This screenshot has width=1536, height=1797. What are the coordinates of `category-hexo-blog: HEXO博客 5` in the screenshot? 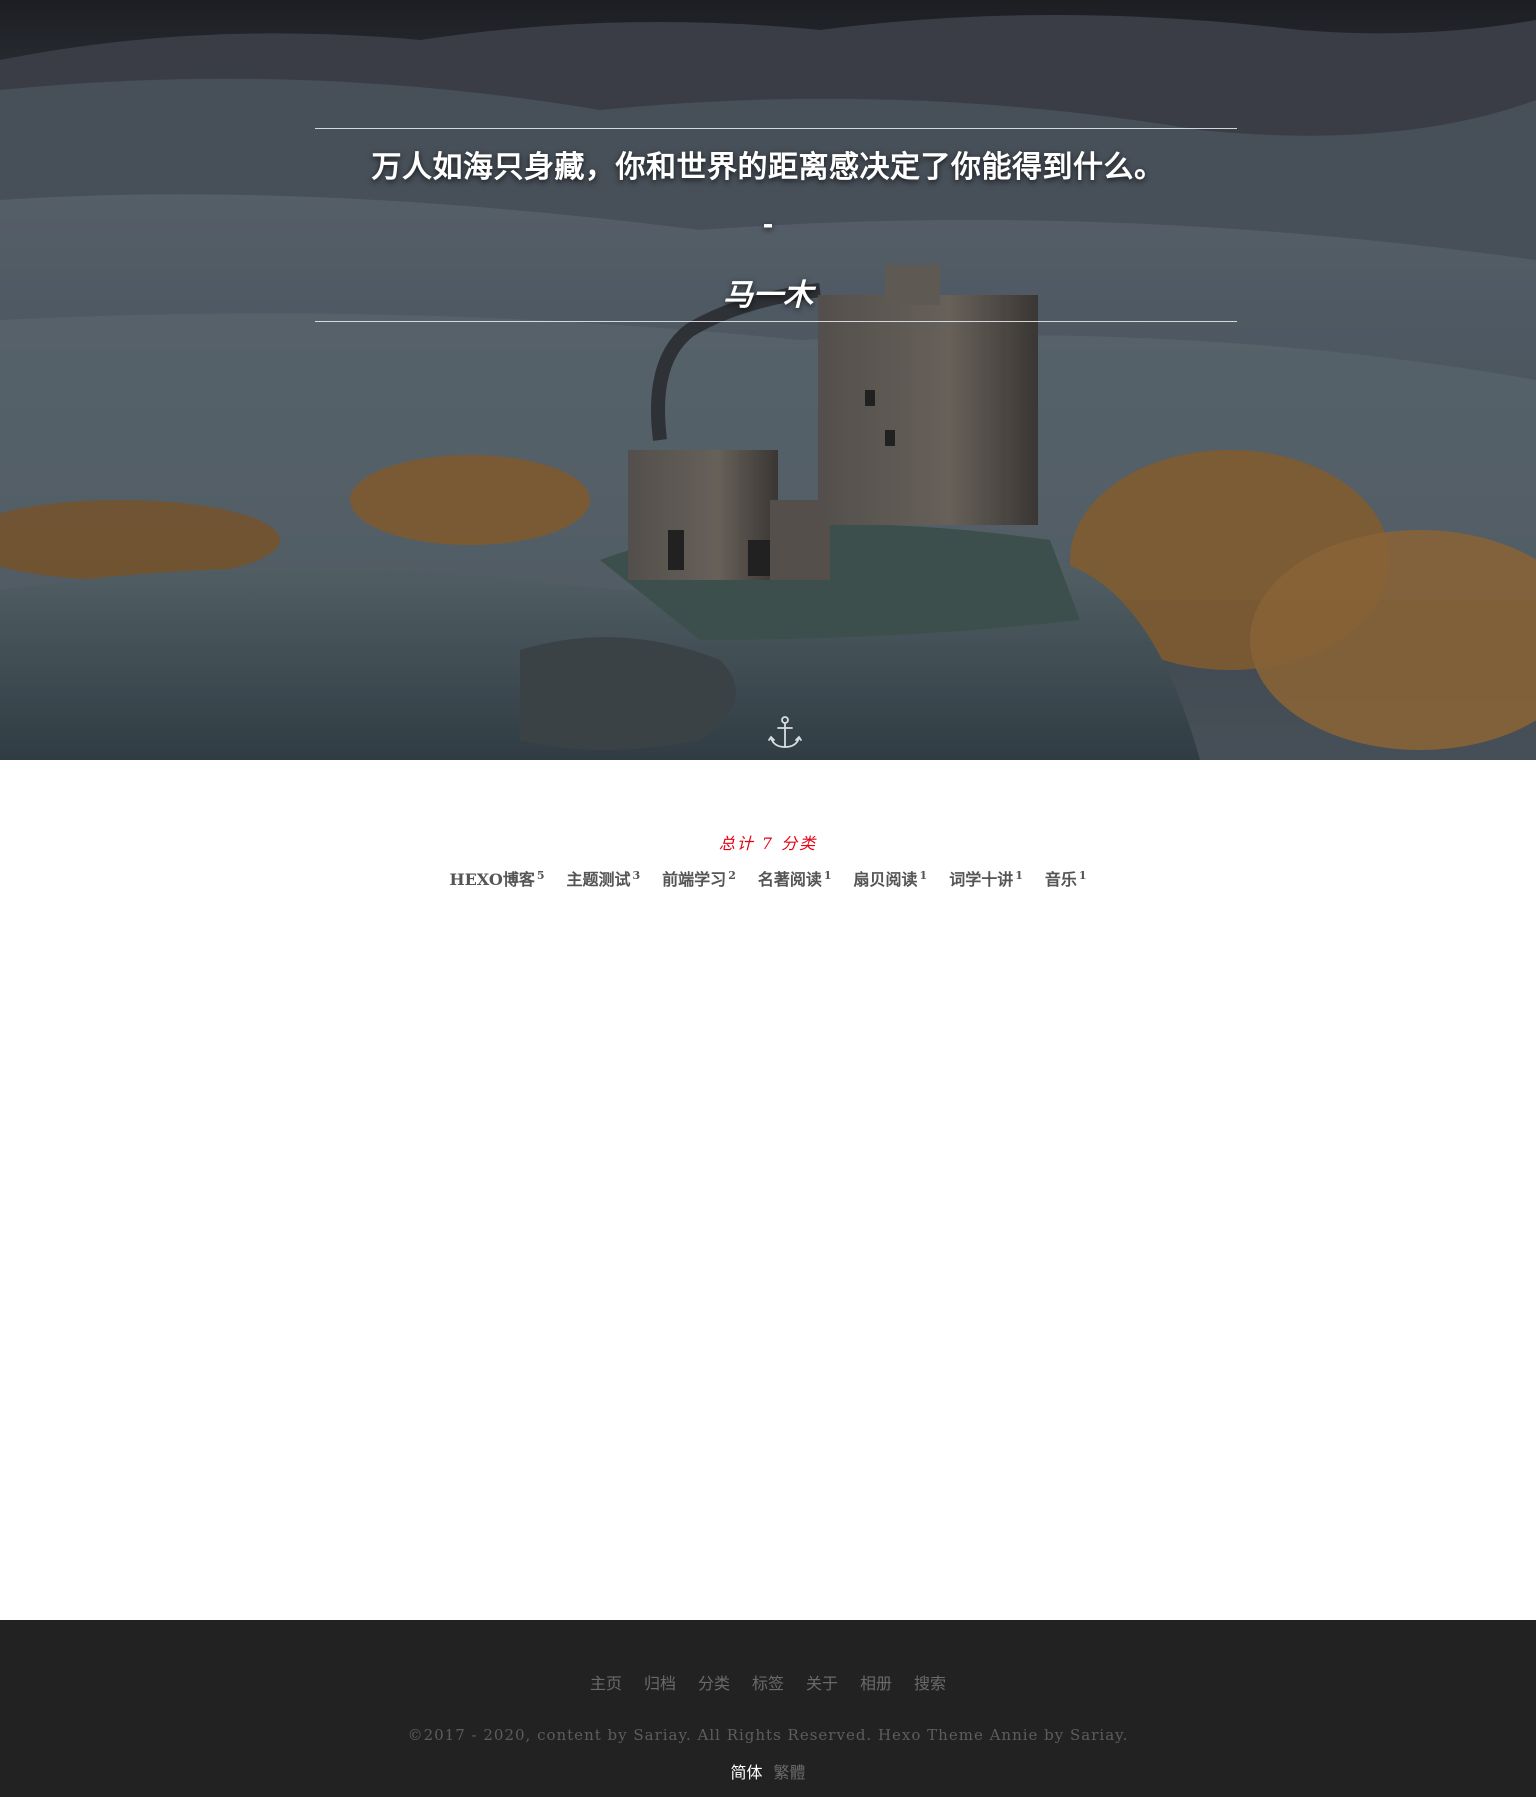 It's located at (496, 878).